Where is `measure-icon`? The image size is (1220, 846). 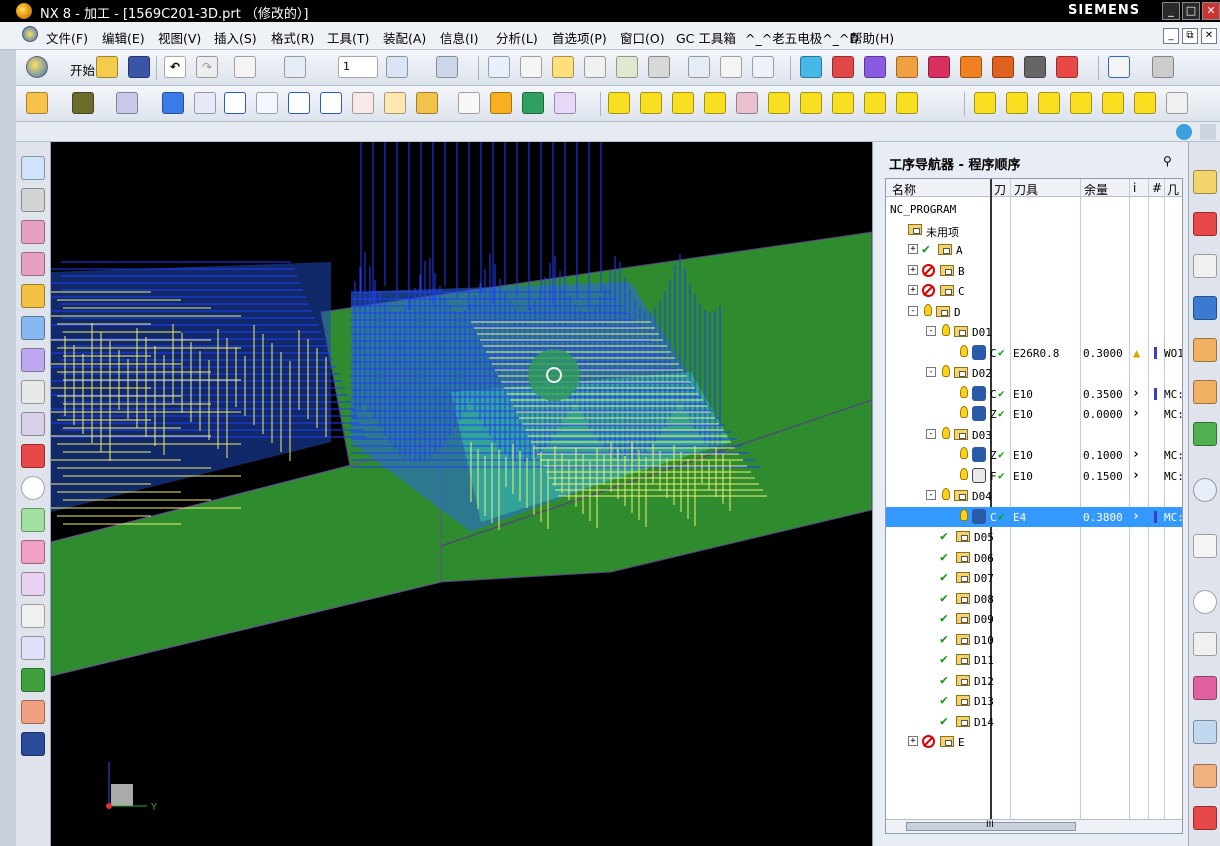 measure-icon is located at coordinates (363, 103).